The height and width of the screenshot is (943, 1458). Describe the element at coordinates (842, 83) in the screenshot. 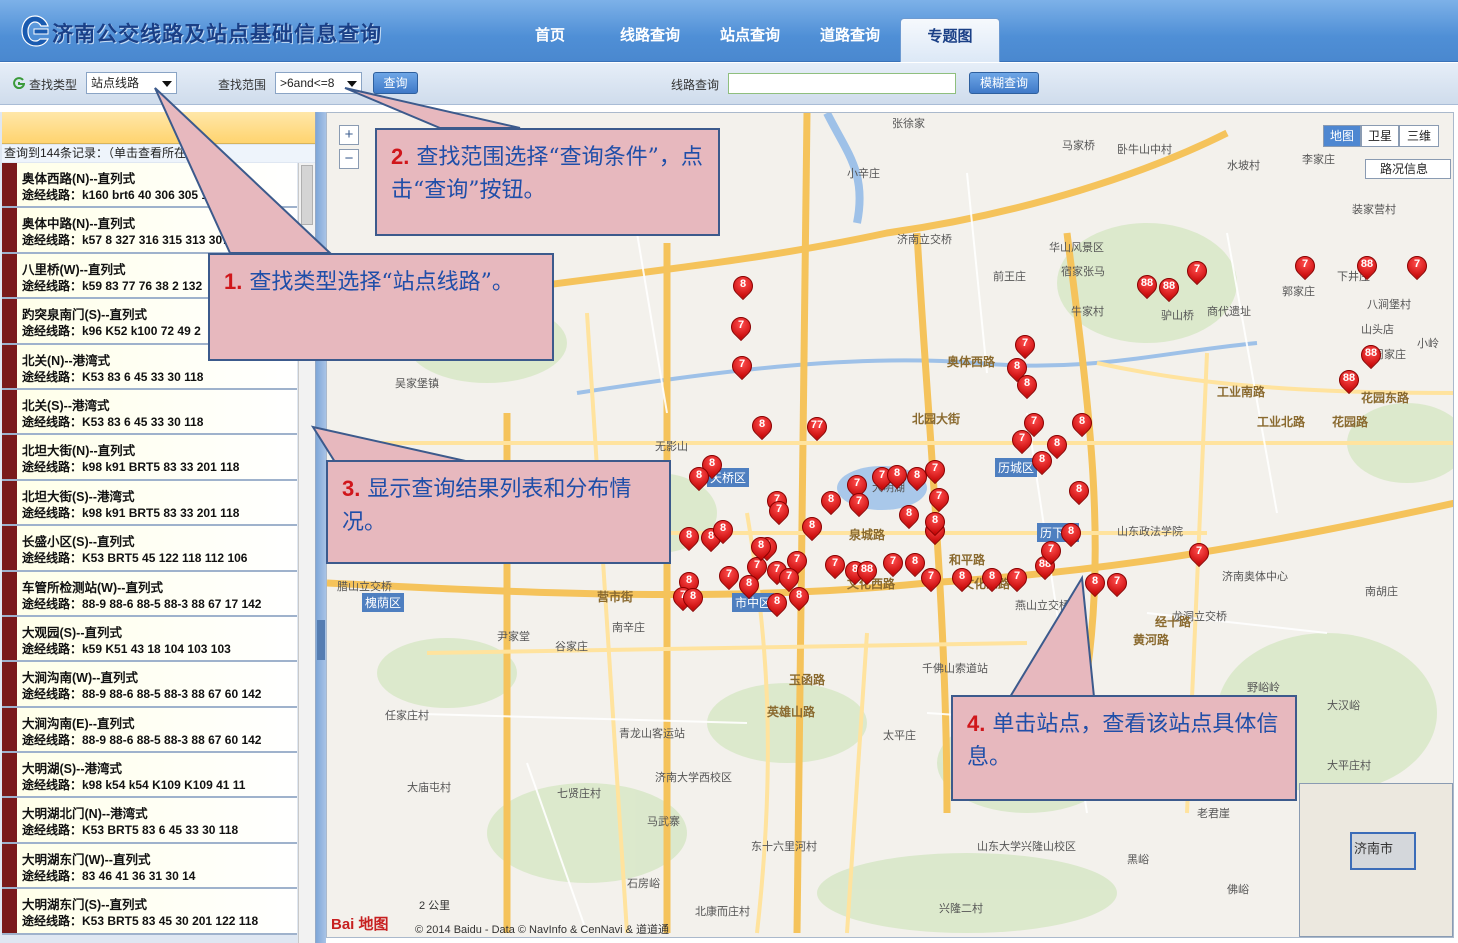

I see `route-search-input` at that location.